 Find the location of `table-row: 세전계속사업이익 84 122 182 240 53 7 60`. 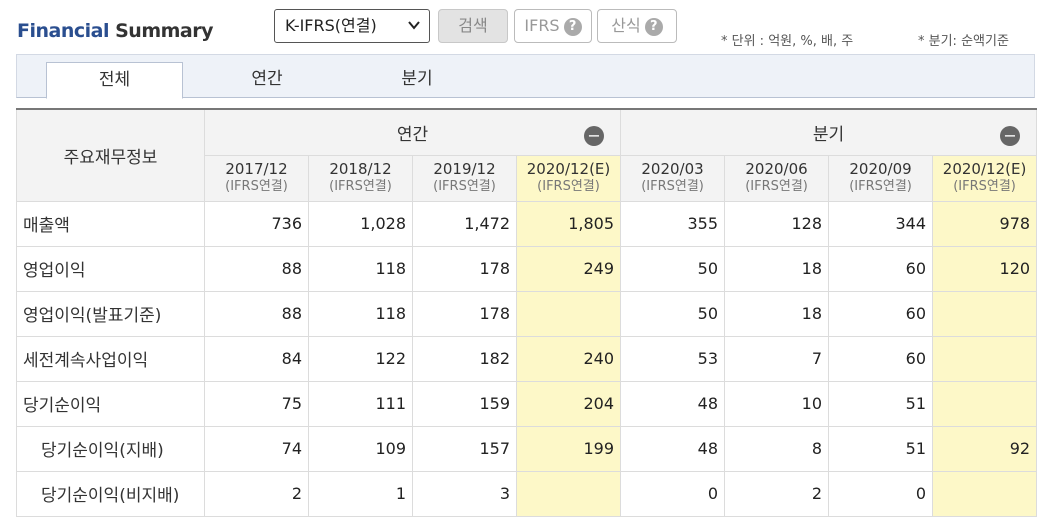

table-row: 세전계속사업이익 84 122 182 240 53 7 60 is located at coordinates (527, 358).